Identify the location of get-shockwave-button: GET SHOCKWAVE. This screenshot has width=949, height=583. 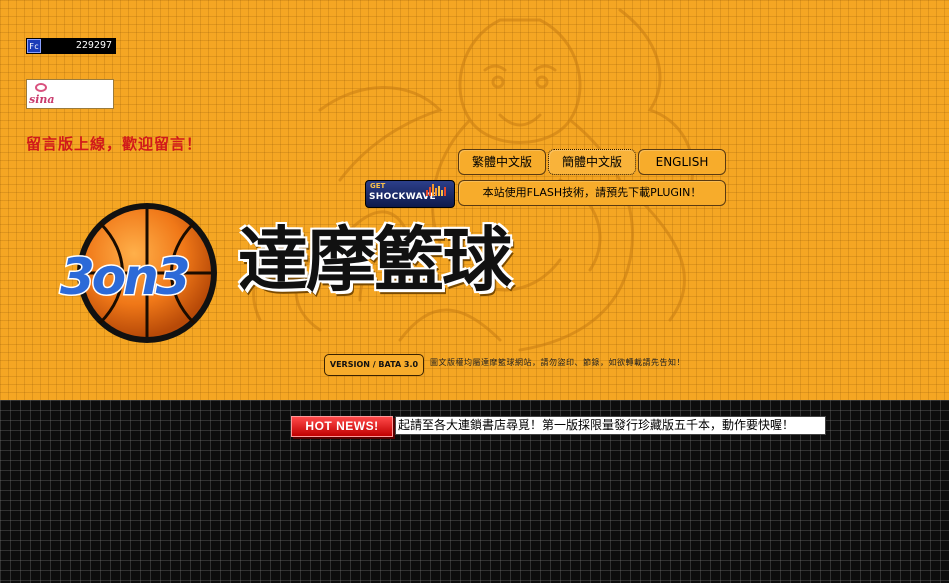
(410, 194).